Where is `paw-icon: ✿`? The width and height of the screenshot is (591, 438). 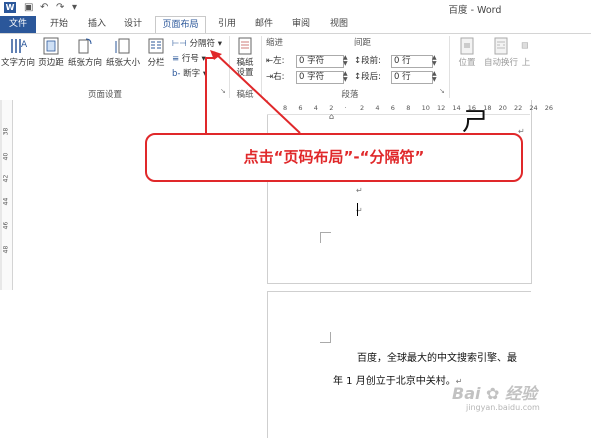
paw-icon: ✿ is located at coordinates (493, 393).